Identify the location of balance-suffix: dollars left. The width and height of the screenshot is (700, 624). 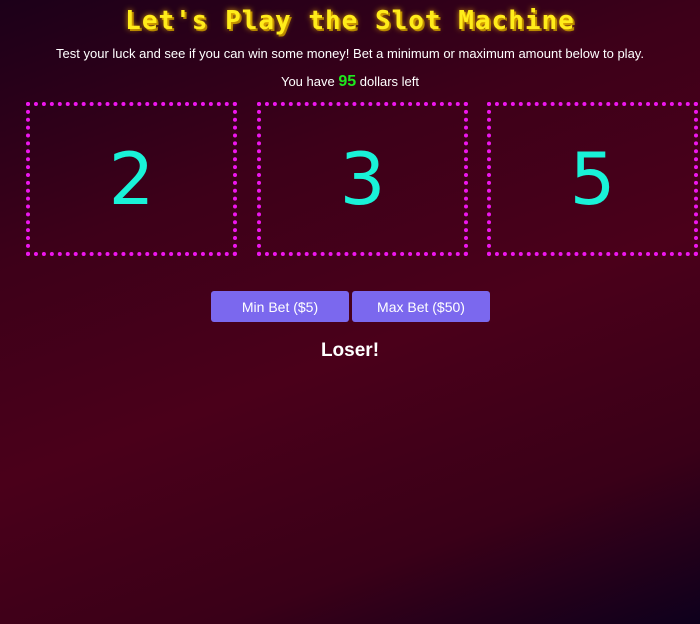
(389, 81).